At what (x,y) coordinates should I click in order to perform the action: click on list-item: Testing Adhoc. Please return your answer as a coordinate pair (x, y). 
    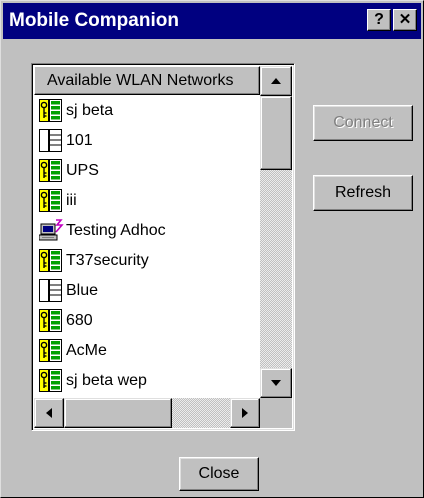
    Looking at the image, I should click on (147, 231).